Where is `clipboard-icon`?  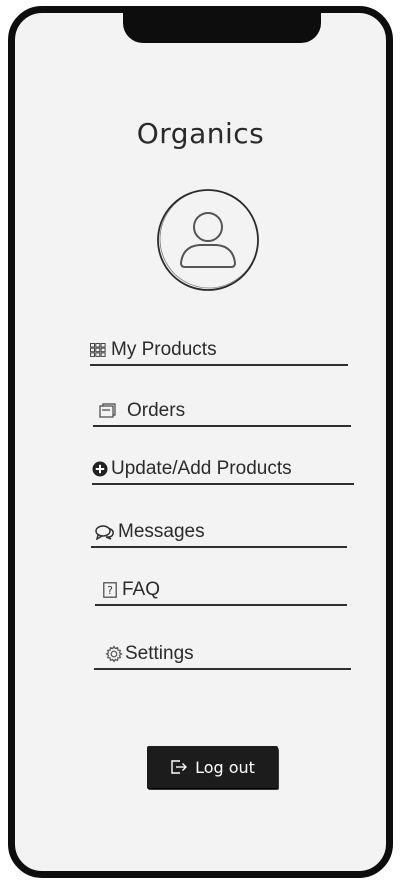 clipboard-icon is located at coordinates (108, 411).